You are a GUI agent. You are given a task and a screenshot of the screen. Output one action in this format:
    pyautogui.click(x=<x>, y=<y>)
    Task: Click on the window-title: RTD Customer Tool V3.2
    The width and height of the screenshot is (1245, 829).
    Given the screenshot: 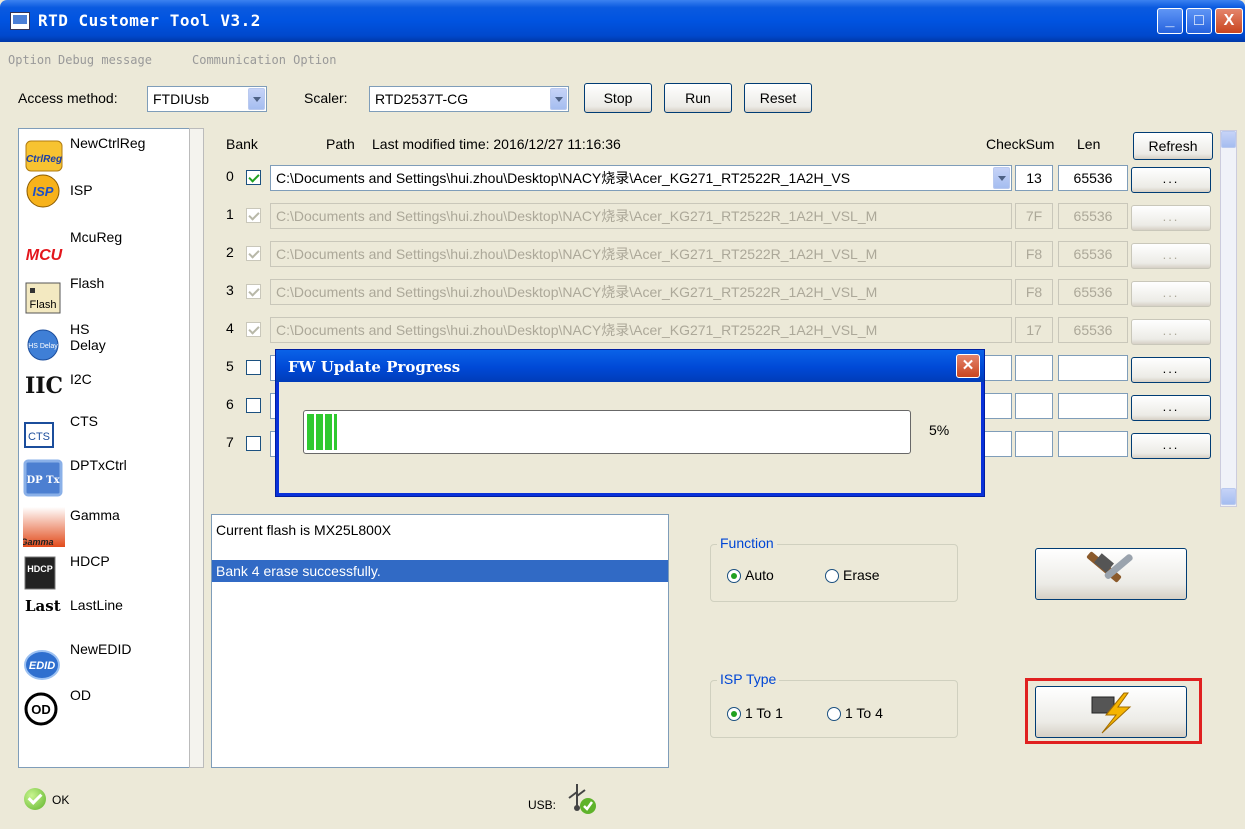 What is the action you would take?
    pyautogui.click(x=149, y=20)
    